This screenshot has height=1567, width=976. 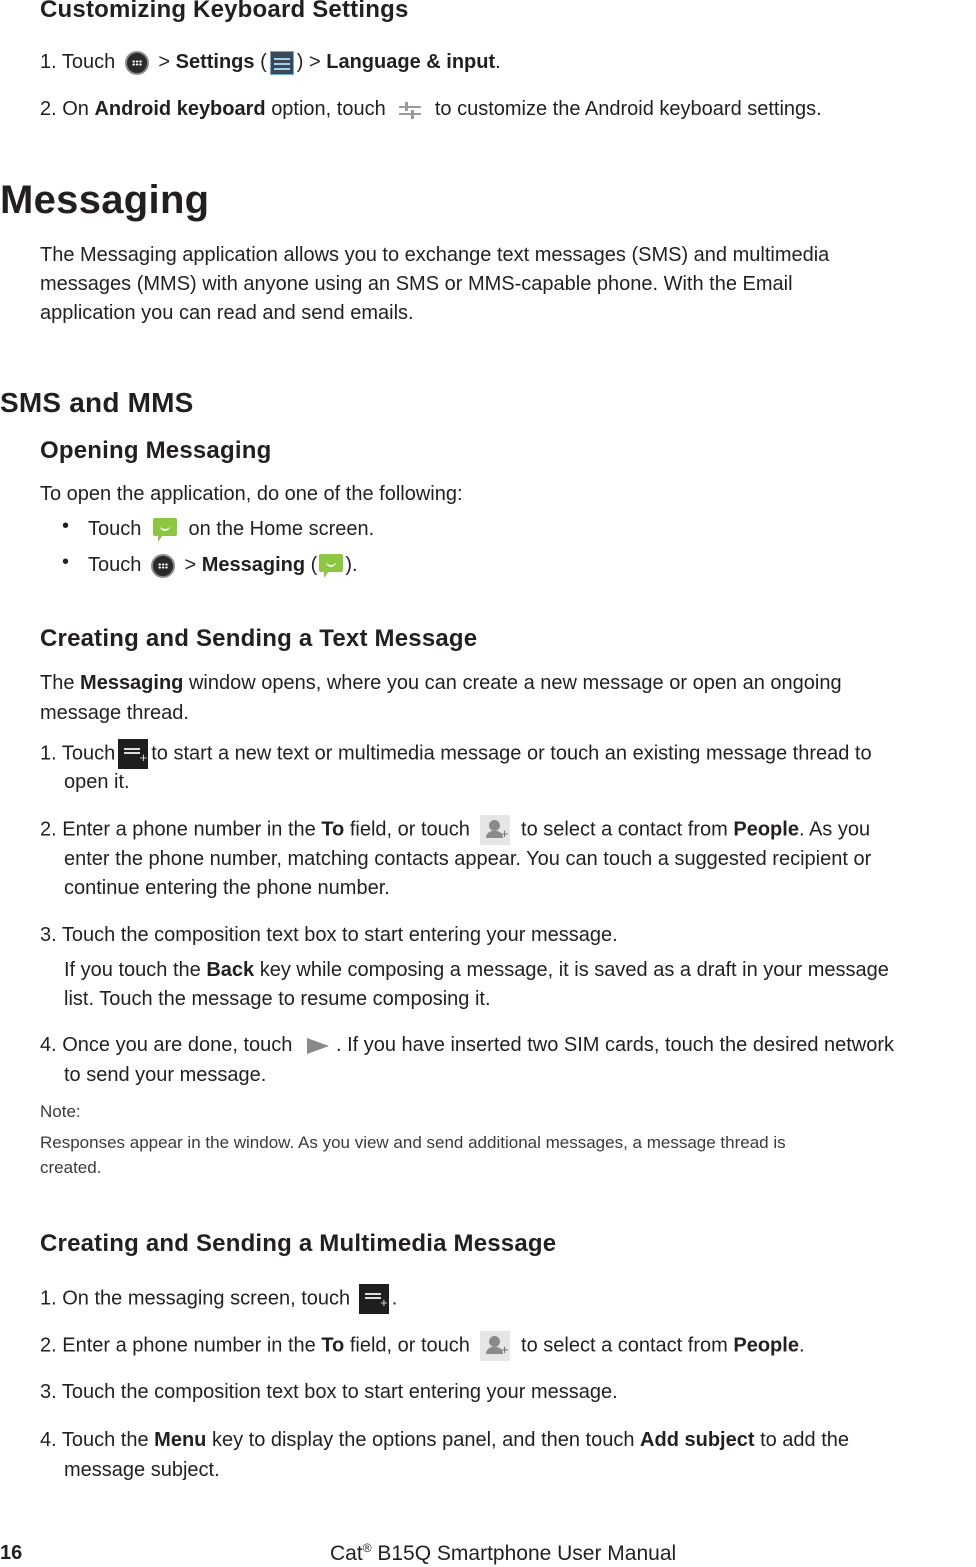 I want to click on send-icon, so click(x=317, y=1046).